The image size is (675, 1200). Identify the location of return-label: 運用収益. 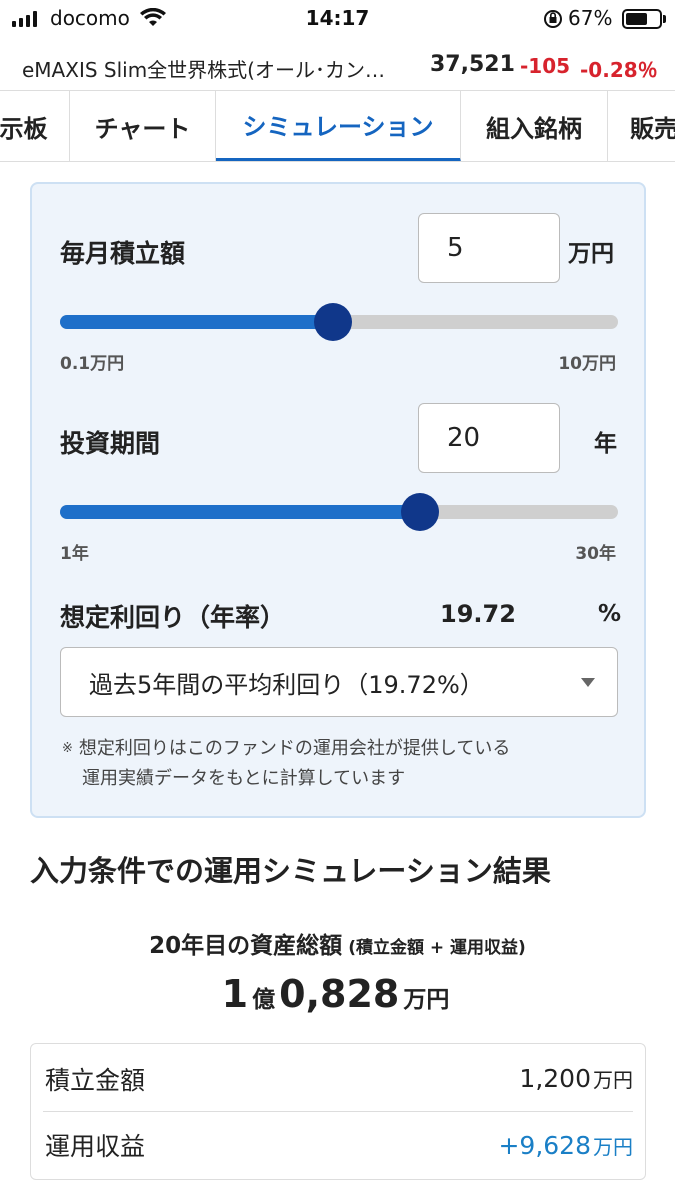
(95, 1146).